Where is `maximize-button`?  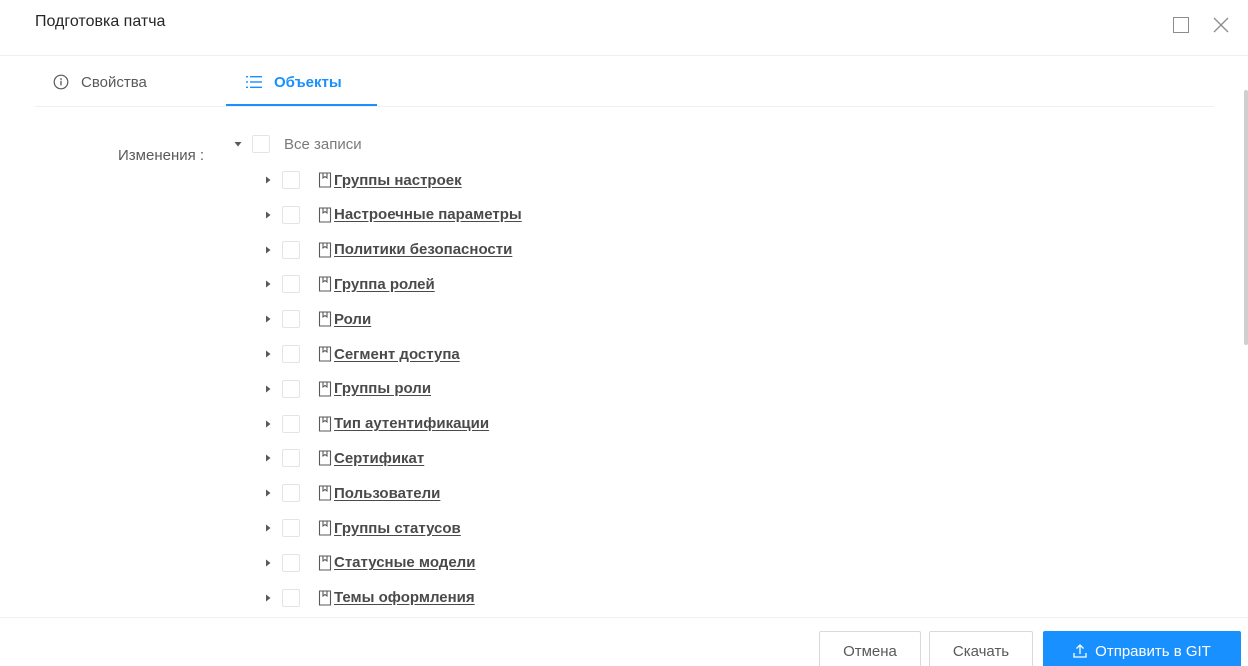
maximize-button is located at coordinates (1181, 25).